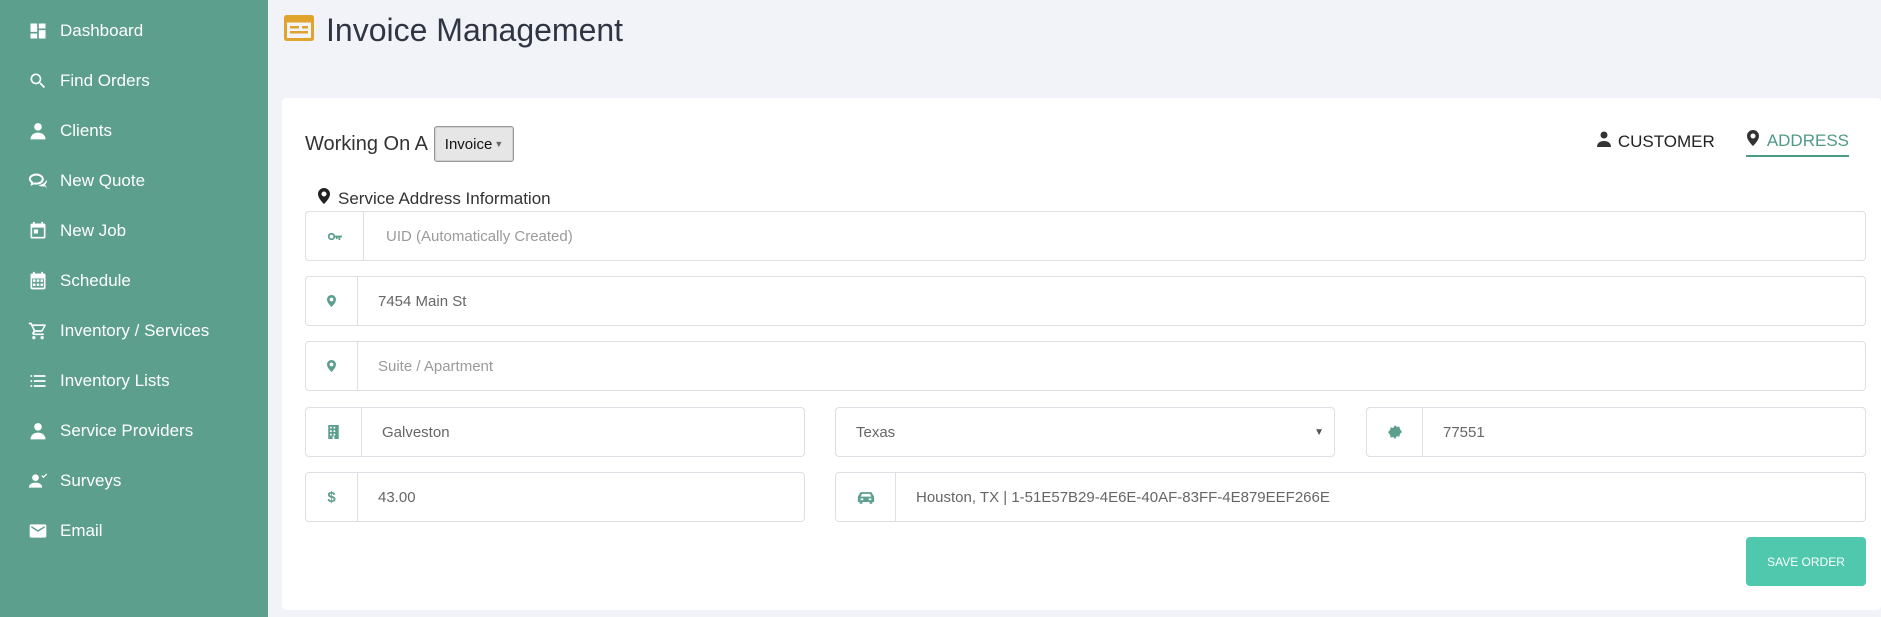 This screenshot has width=1881, height=617. What do you see at coordinates (367, 143) in the screenshot?
I see `working-on-label: Working On A` at bounding box center [367, 143].